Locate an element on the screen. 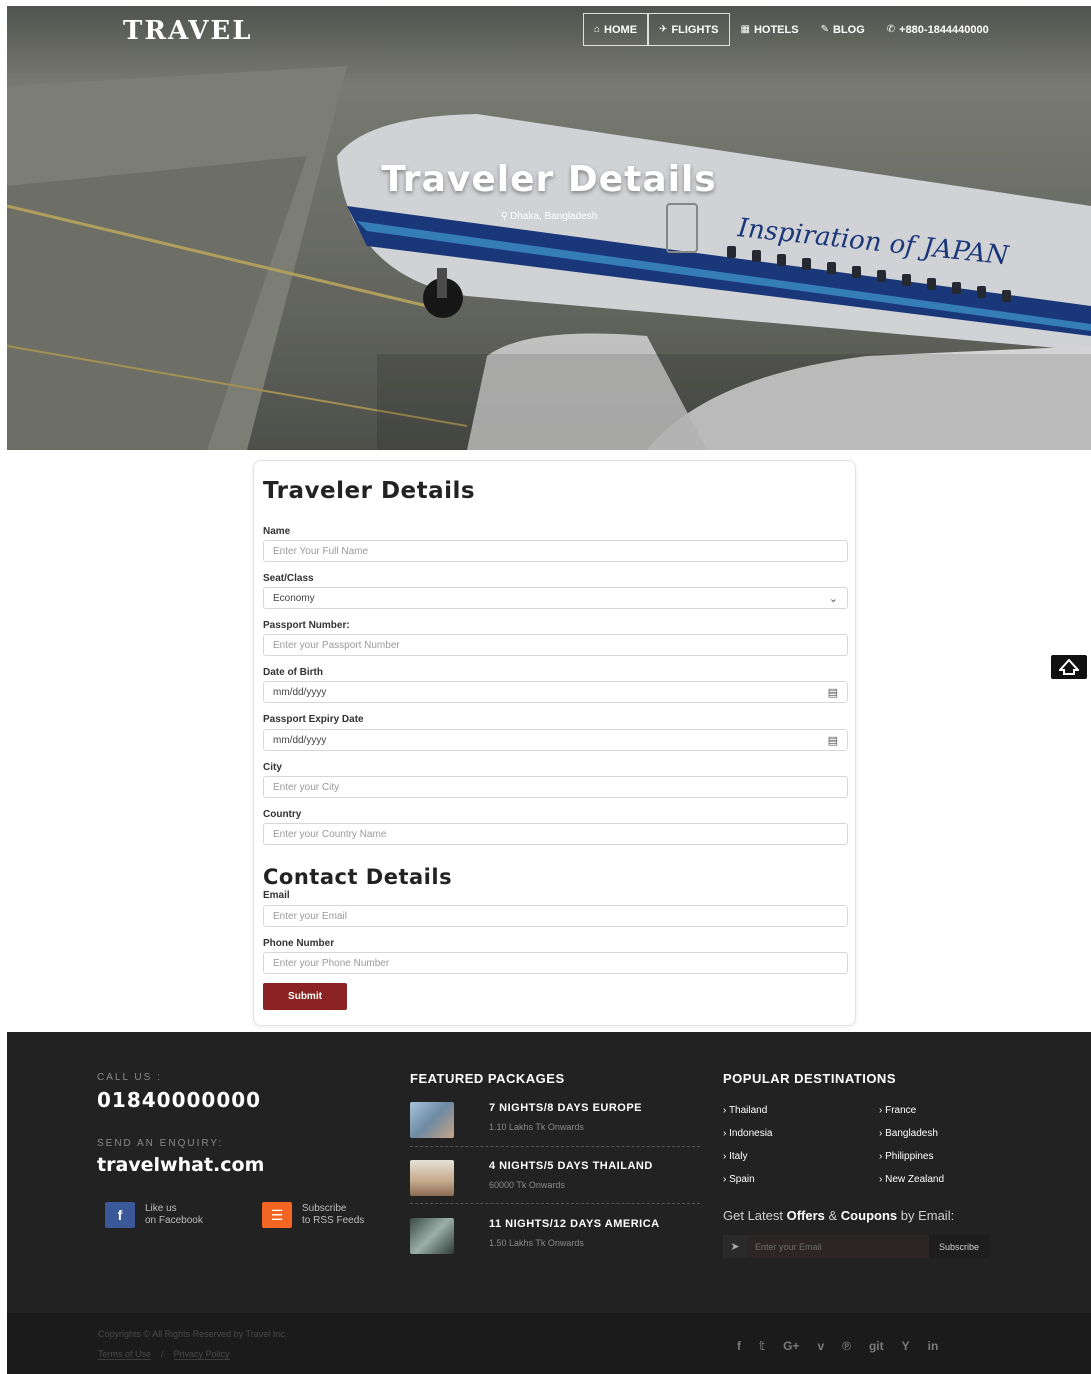  nav-hotels: ▦ HOTELS is located at coordinates (770, 29).